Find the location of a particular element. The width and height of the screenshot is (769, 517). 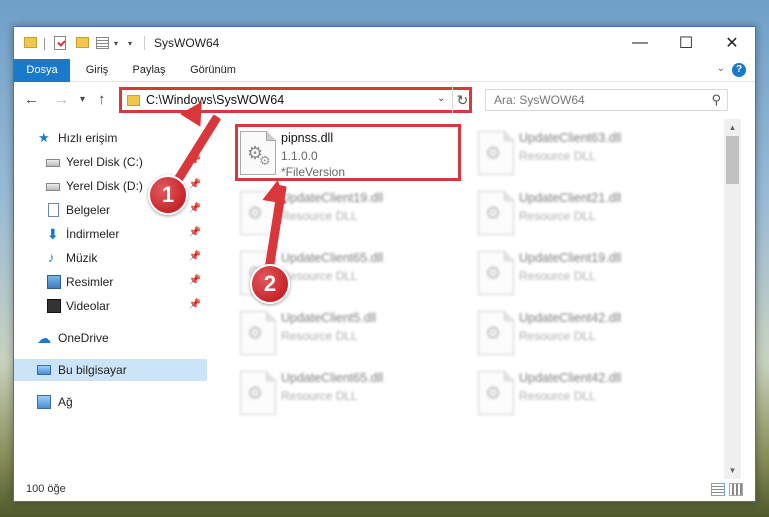

sidebar-item-quick-access: ★ Hızlı erişim is located at coordinates (110, 138).